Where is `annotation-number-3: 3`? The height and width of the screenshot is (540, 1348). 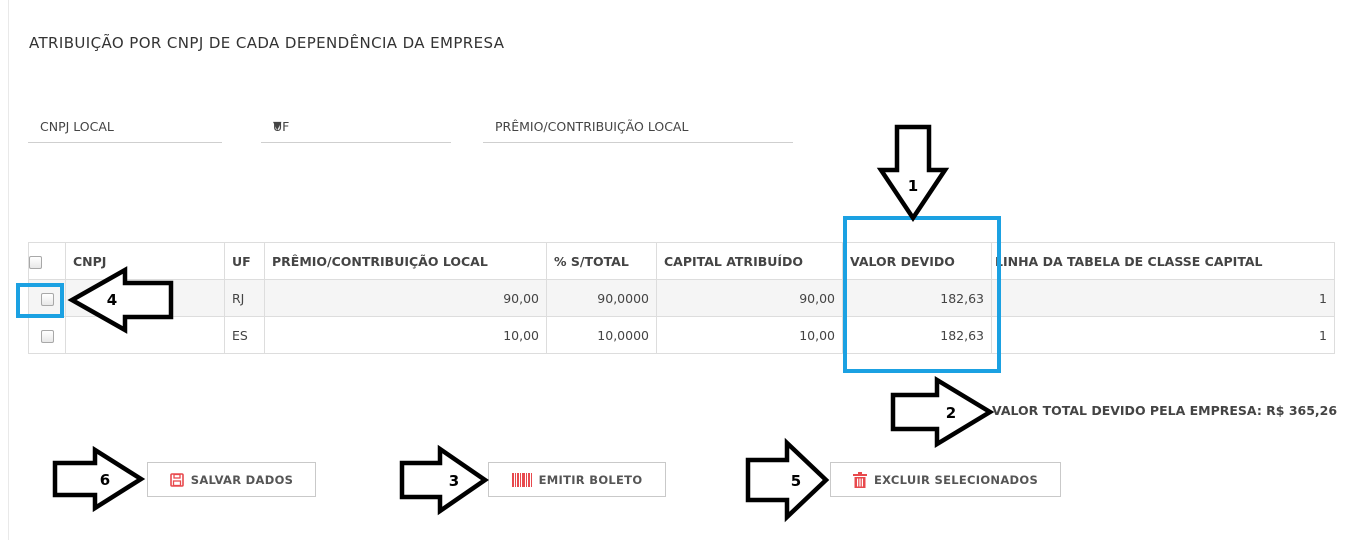 annotation-number-3: 3 is located at coordinates (454, 481).